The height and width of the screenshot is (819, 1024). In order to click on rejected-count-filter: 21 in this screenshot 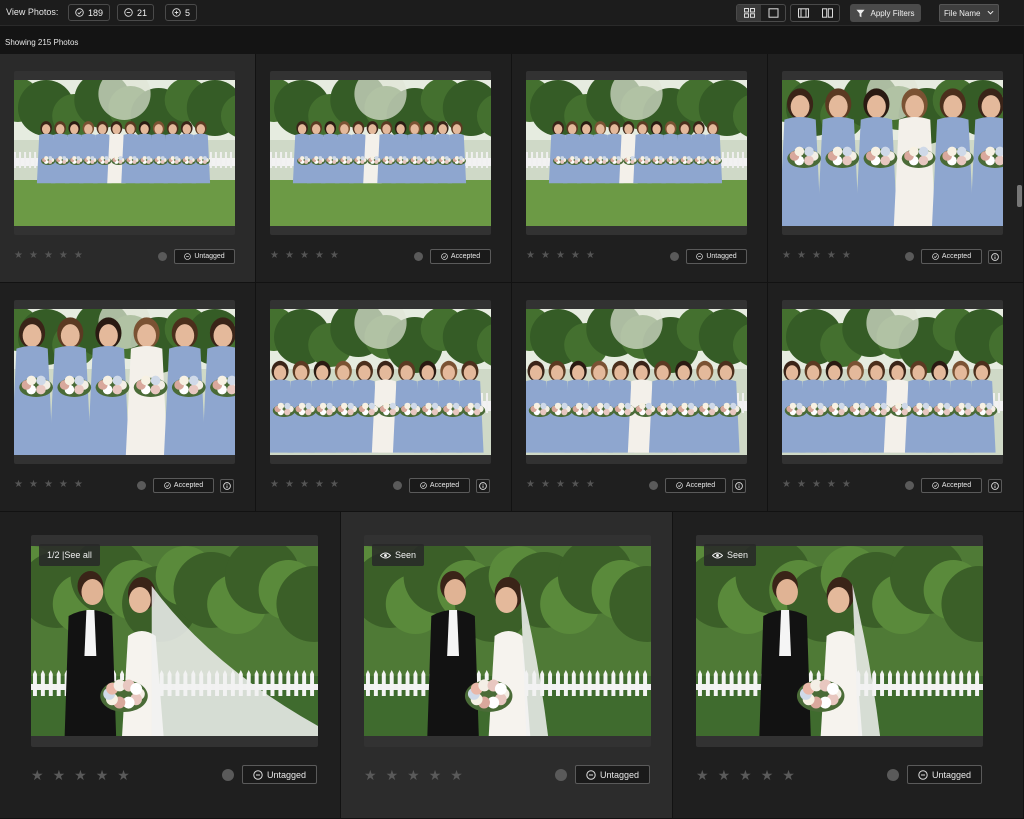, I will do `click(136, 12)`.